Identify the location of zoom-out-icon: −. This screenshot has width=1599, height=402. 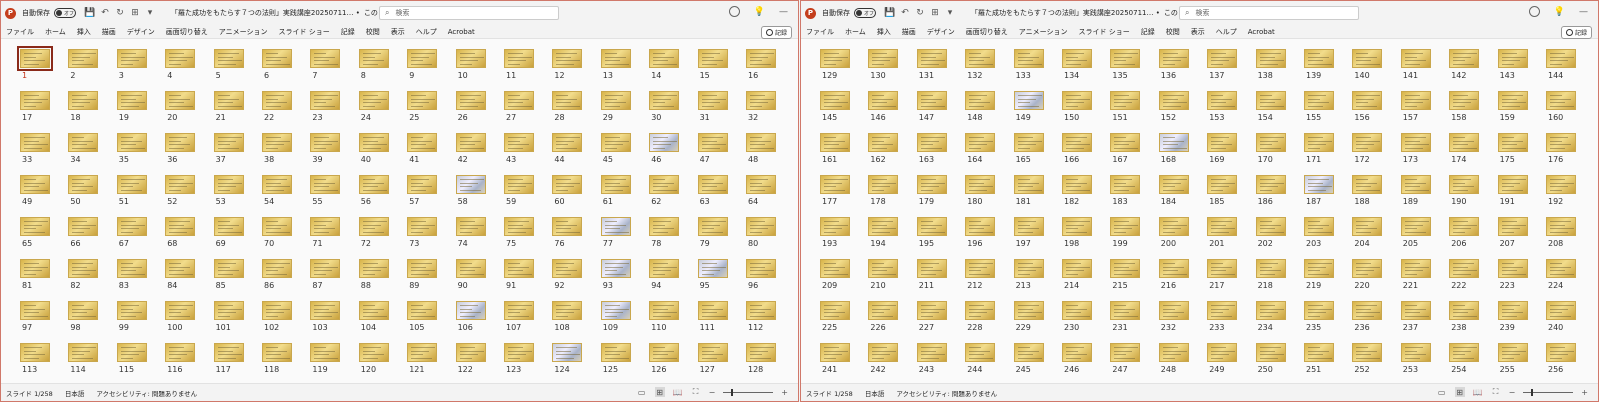
(712, 392).